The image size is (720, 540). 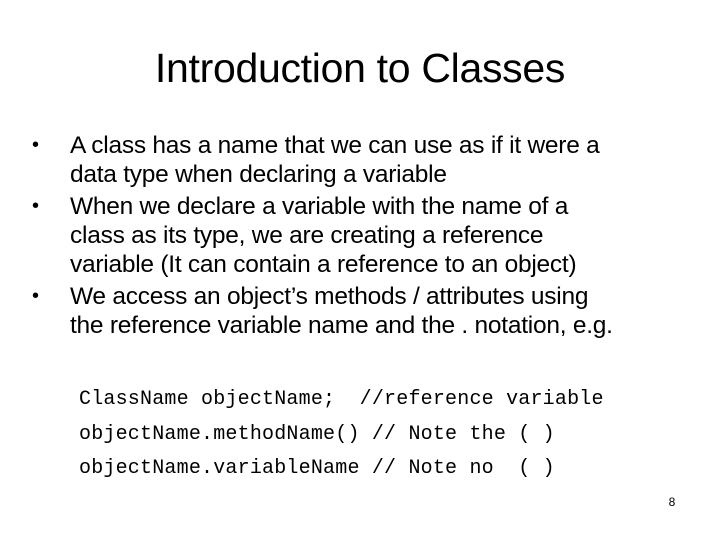 I want to click on code-line: objectName.variableName // Note no ( ), so click(x=317, y=468).